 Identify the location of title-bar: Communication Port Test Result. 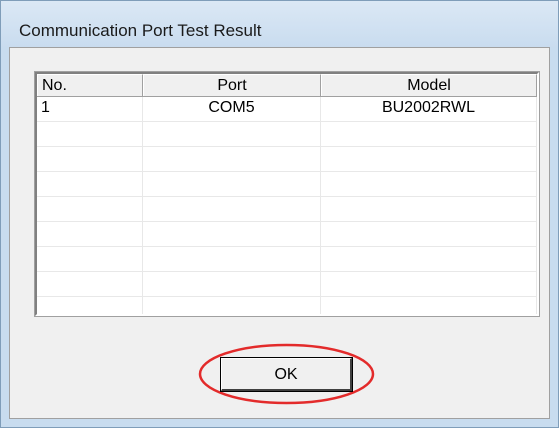
(279, 24).